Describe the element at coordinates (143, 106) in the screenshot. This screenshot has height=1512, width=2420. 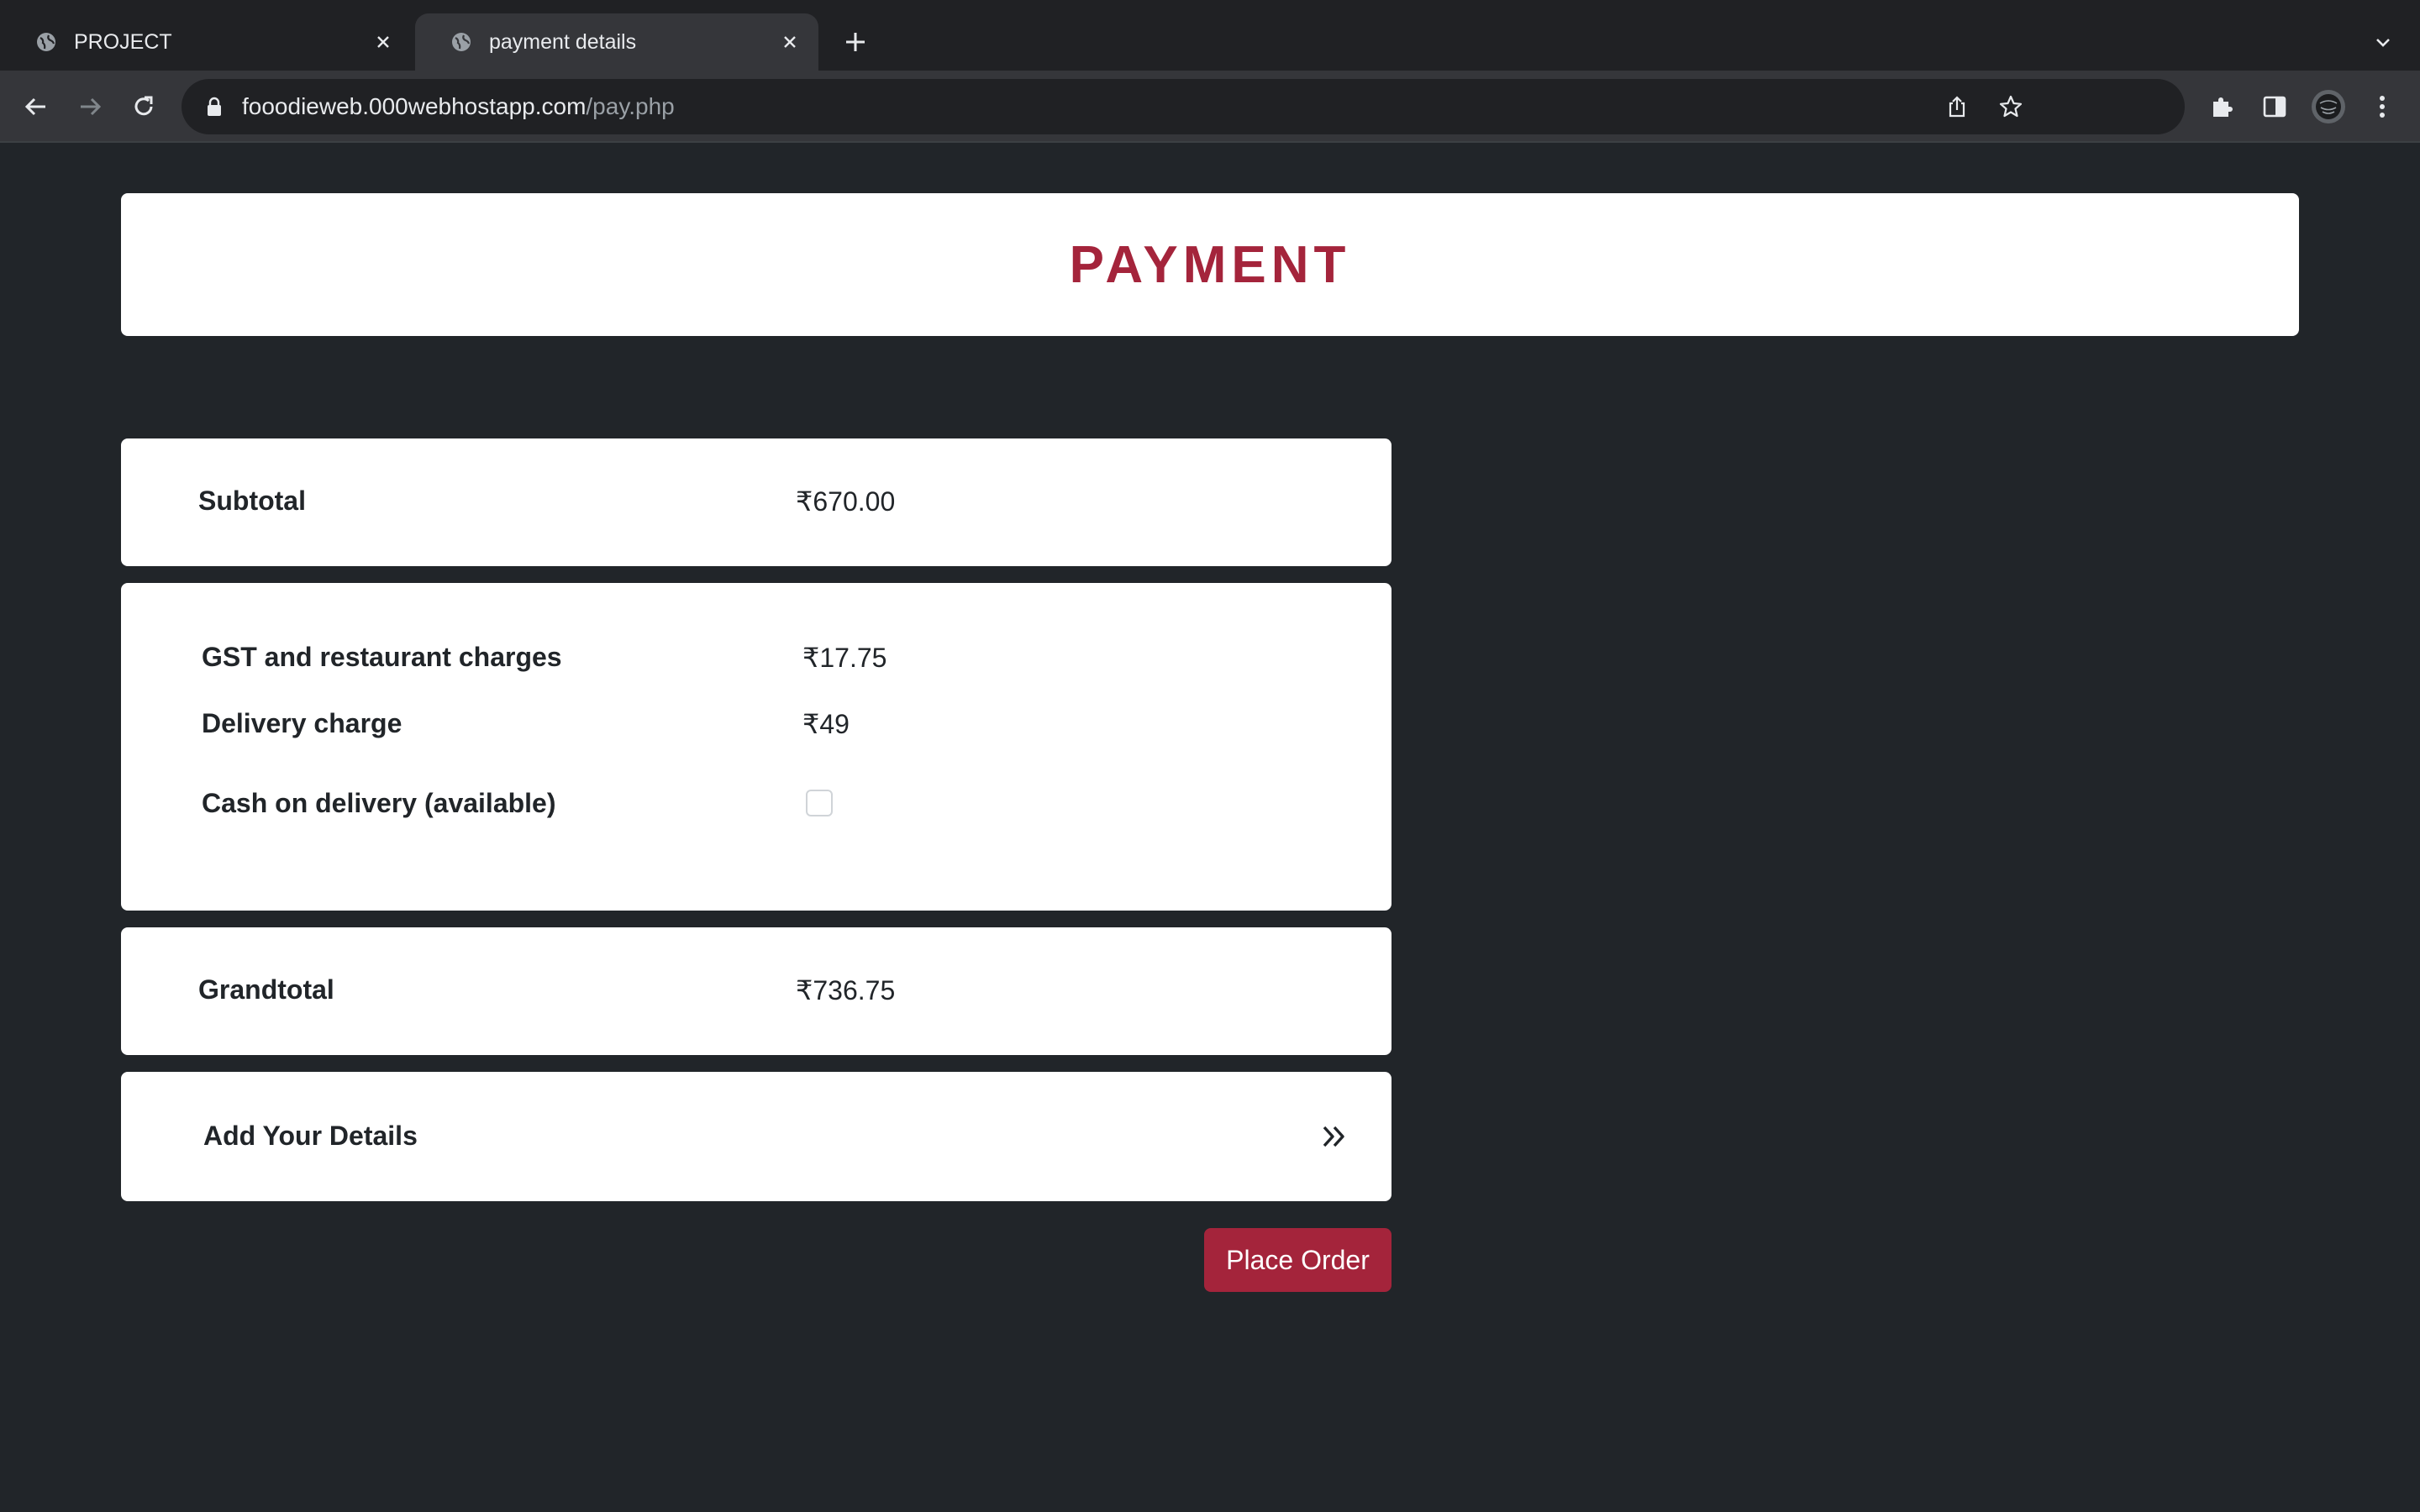
I see `reload-icon` at that location.